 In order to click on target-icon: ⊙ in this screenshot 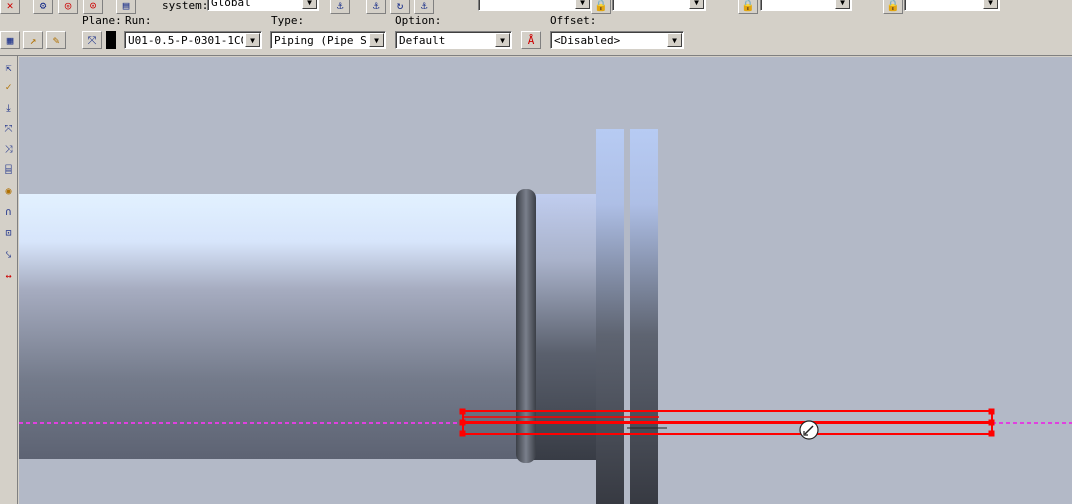, I will do `click(93, 7)`.